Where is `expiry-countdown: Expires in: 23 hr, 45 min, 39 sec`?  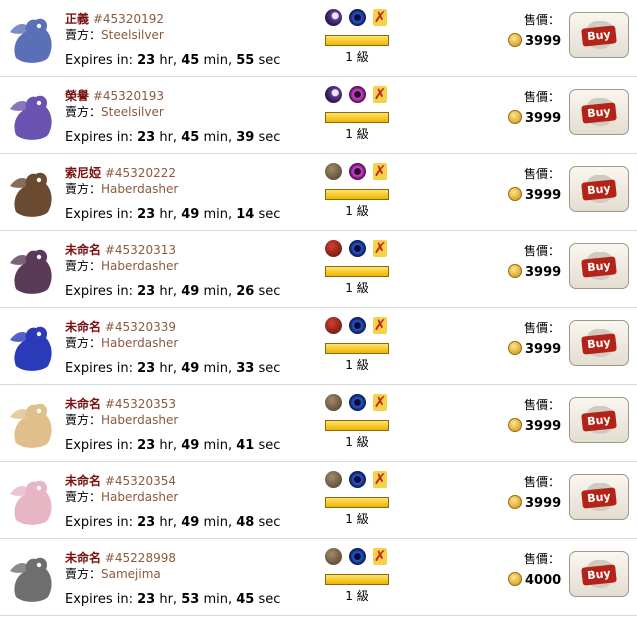 expiry-countdown: Expires in: 23 hr, 45 min, 39 sec is located at coordinates (172, 137).